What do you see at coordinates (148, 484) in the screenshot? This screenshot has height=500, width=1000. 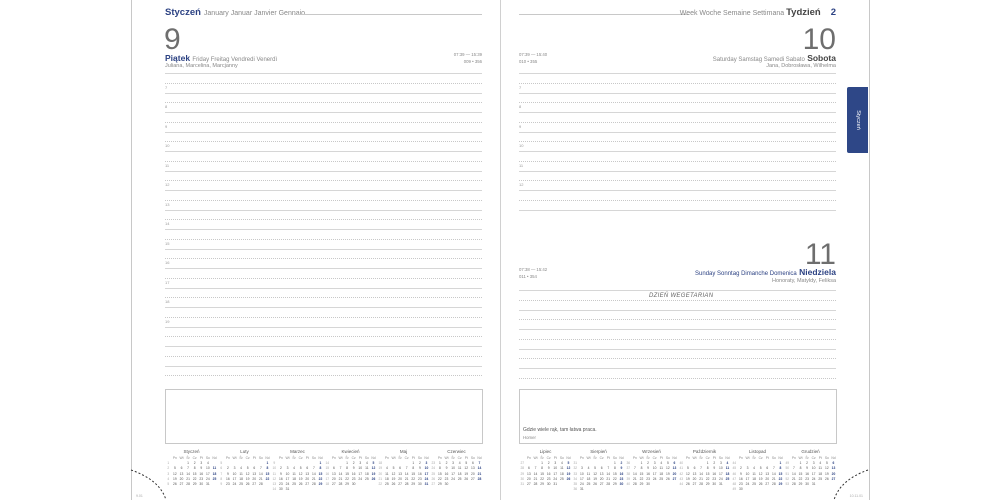 I see `left-ring-arc` at bounding box center [148, 484].